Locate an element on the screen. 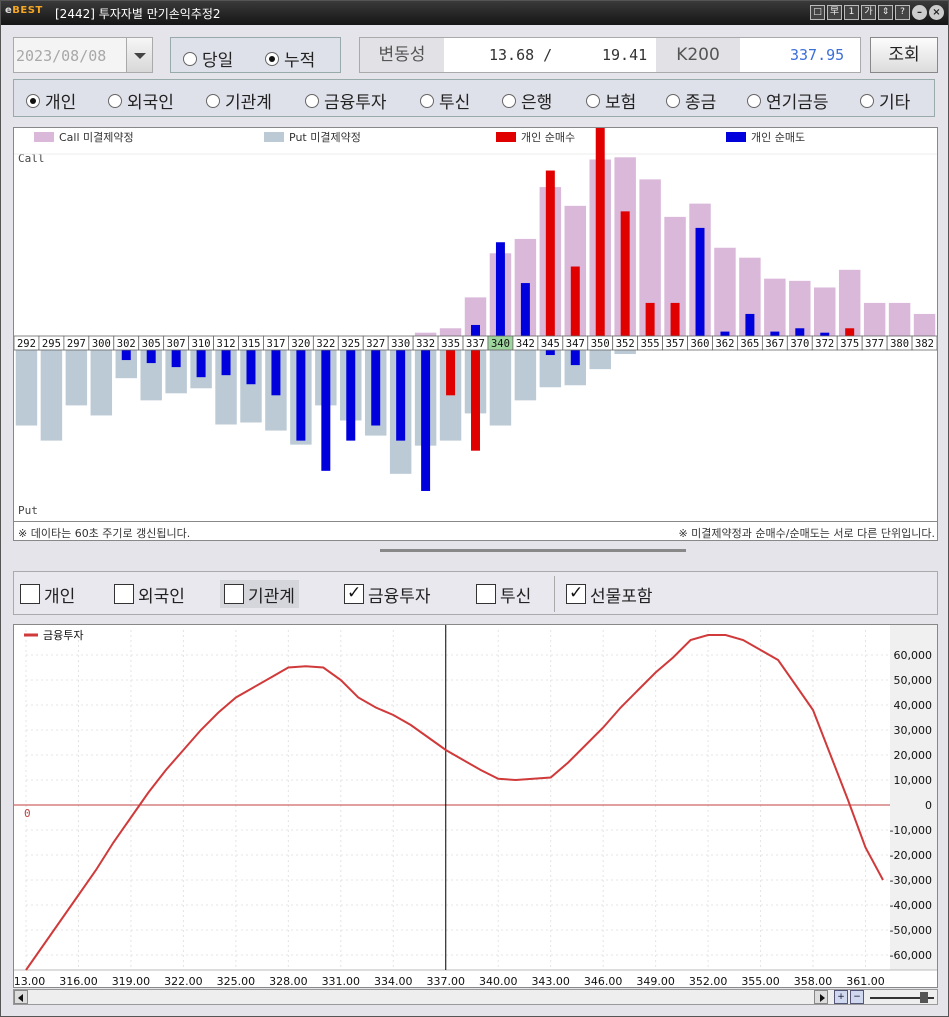  x-tick-label: 325.00 is located at coordinates (236, 981).